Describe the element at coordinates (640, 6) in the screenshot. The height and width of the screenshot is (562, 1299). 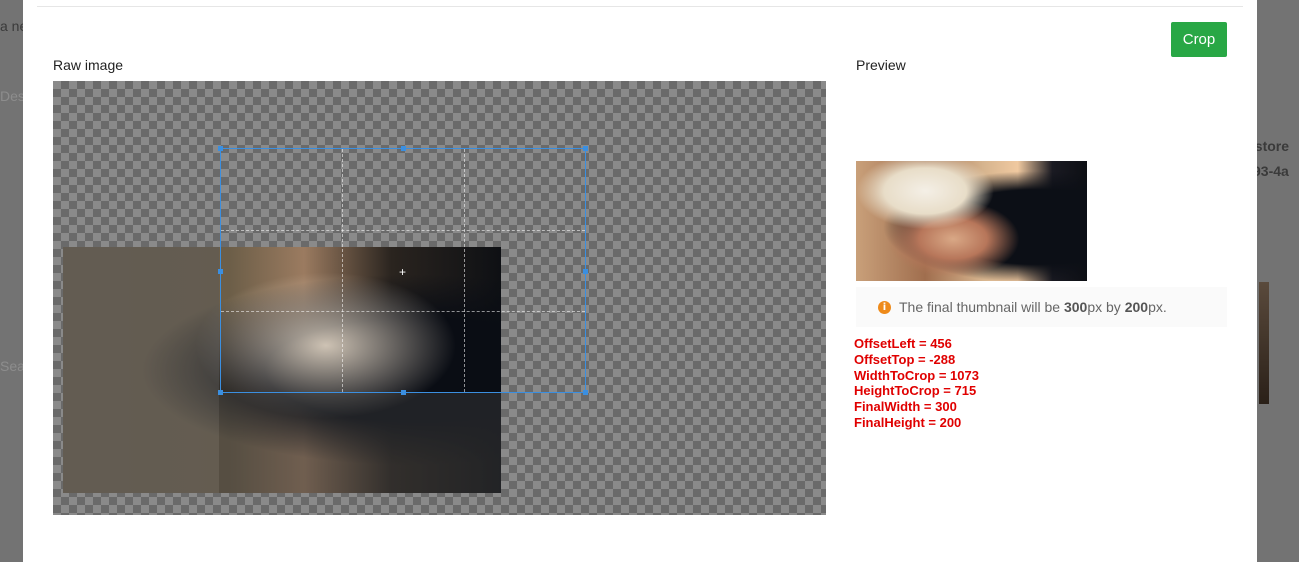
I see `modal-divider` at that location.